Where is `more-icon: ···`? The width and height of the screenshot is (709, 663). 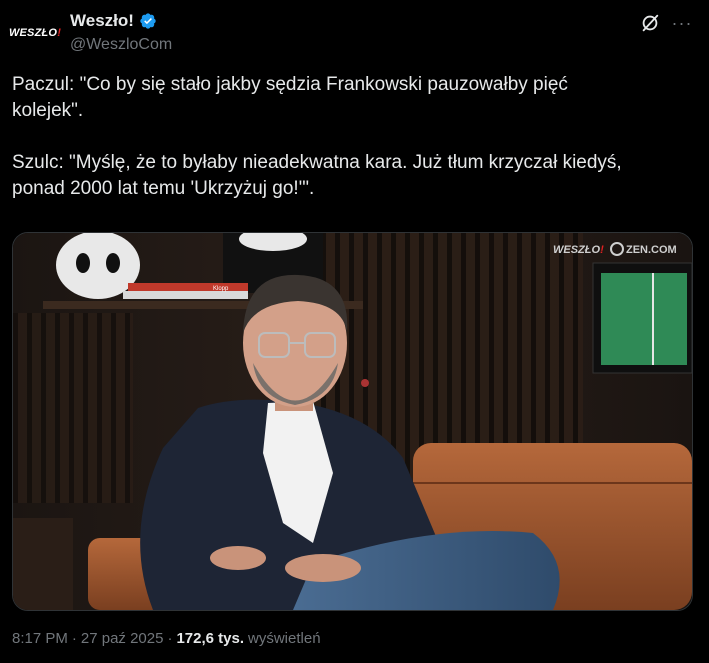 more-icon: ··· is located at coordinates (682, 22).